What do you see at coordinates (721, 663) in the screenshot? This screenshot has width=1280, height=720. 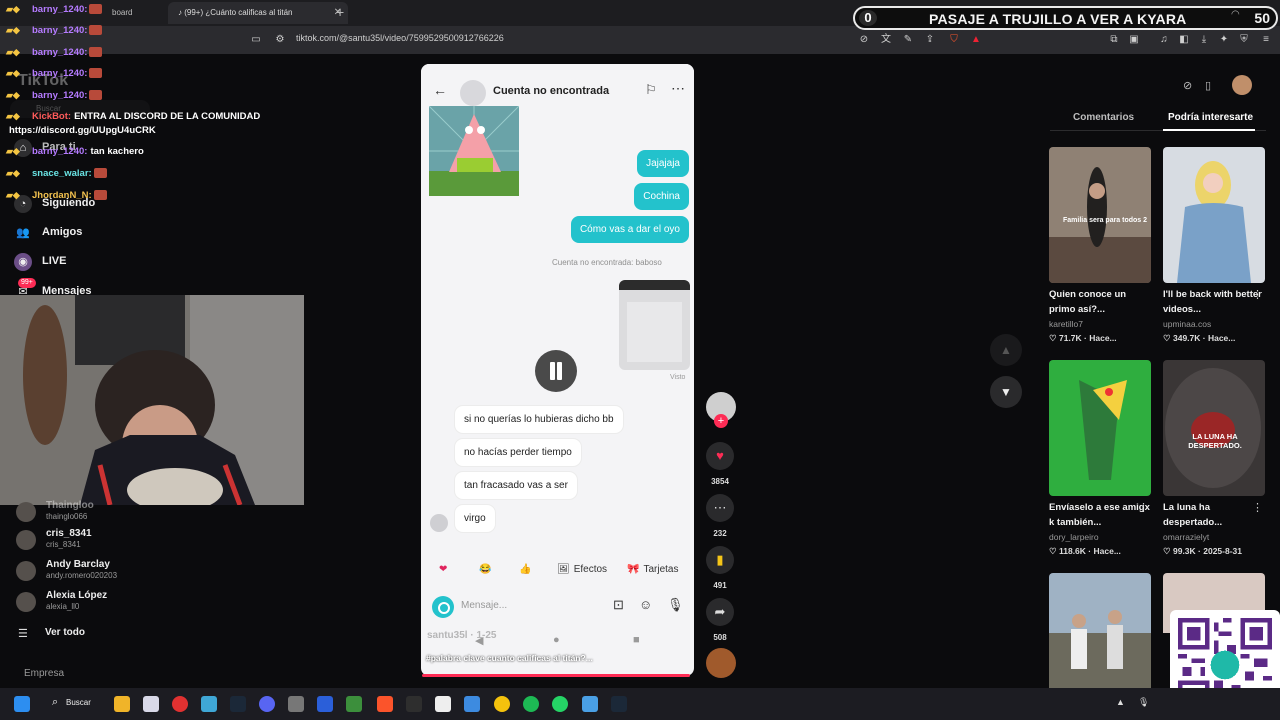 I see `music-disc-icon` at bounding box center [721, 663].